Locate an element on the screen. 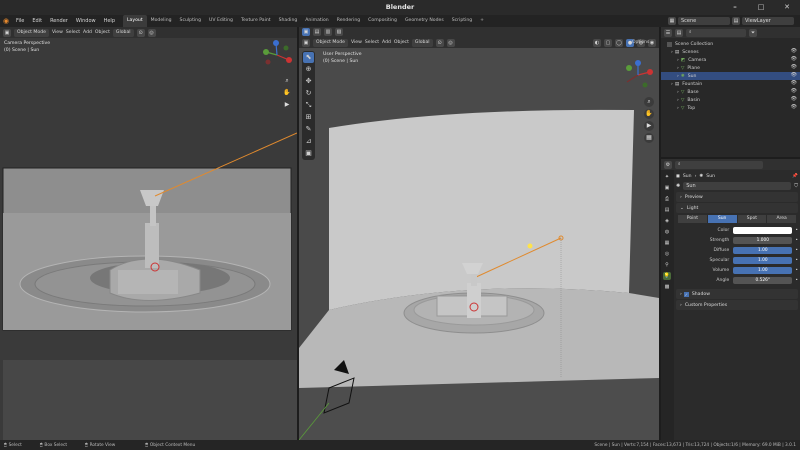  color-field is located at coordinates (763, 230).